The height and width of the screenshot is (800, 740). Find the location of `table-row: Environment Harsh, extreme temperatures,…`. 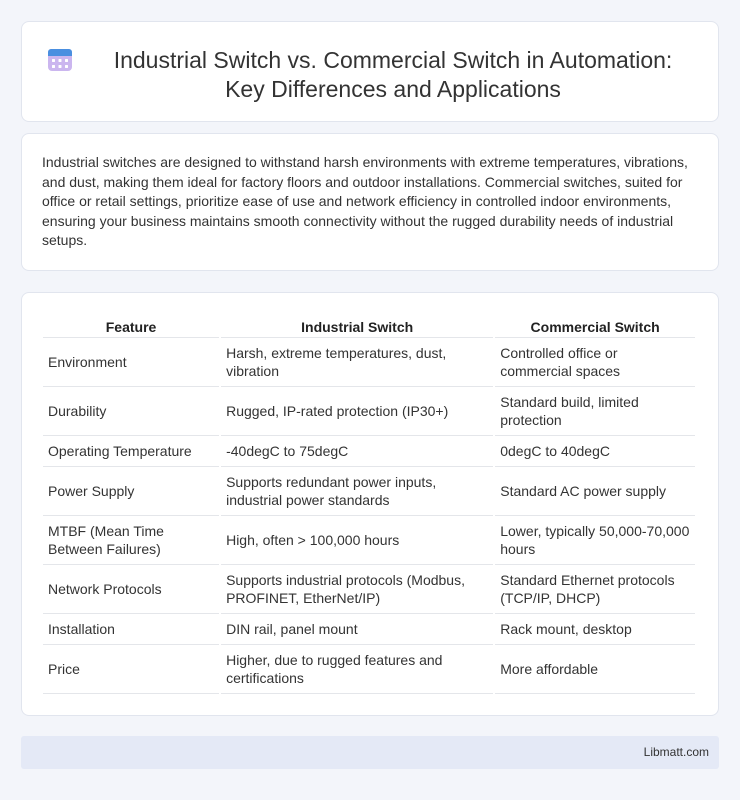

table-row: Environment Harsh, extreme temperatures,… is located at coordinates (369, 362).